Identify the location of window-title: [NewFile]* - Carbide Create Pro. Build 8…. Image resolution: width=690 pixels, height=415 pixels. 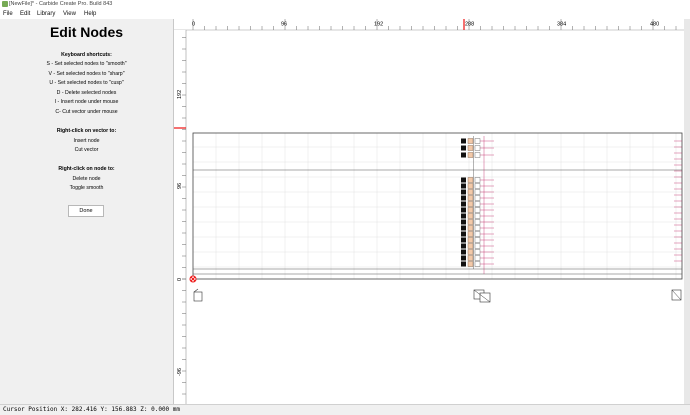
(61, 4).